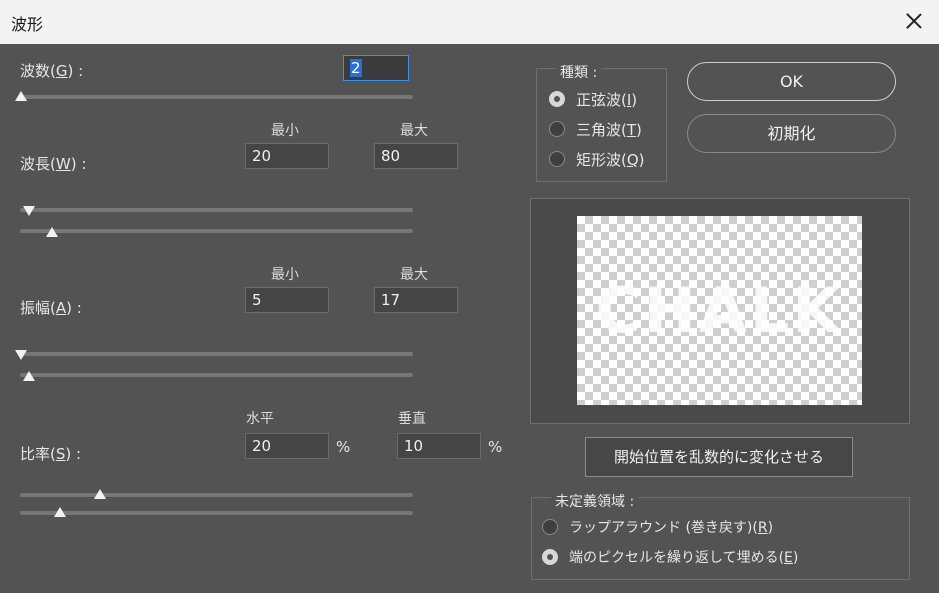 The width and height of the screenshot is (939, 593). Describe the element at coordinates (99, 494) in the screenshot. I see `scale-horizontal-slider-thumb` at that location.